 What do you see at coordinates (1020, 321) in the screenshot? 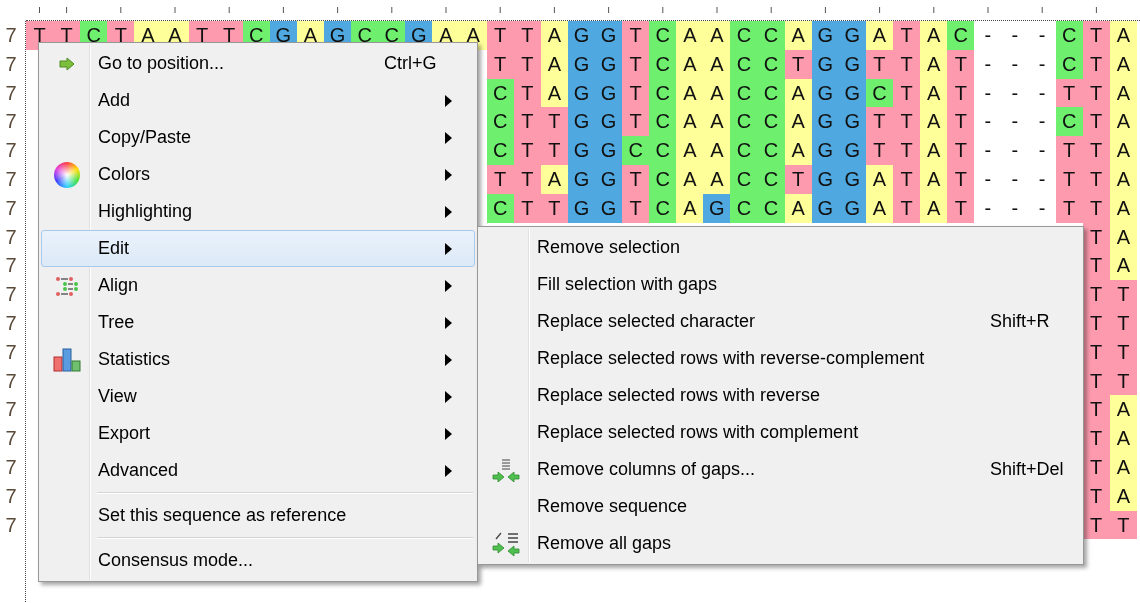
I see `shortcut-label: Shift+R` at bounding box center [1020, 321].